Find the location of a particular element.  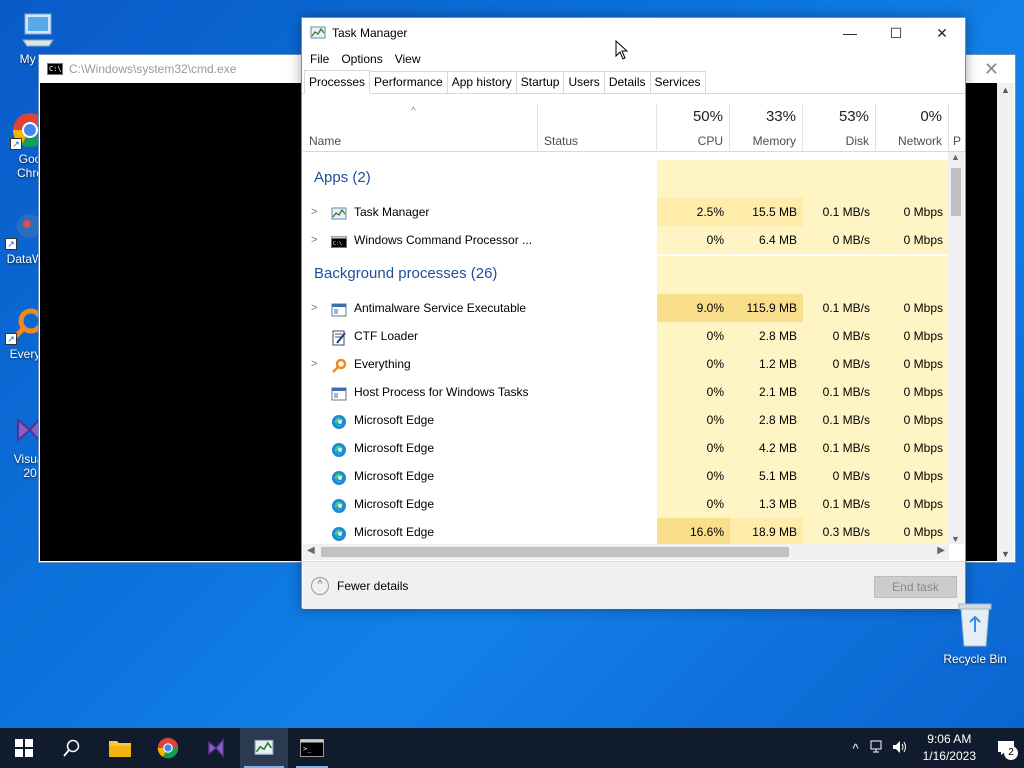

process-row: CTF Loader 0% 2.8 MB 0 MB/s 0 Mbps is located at coordinates (626, 336).